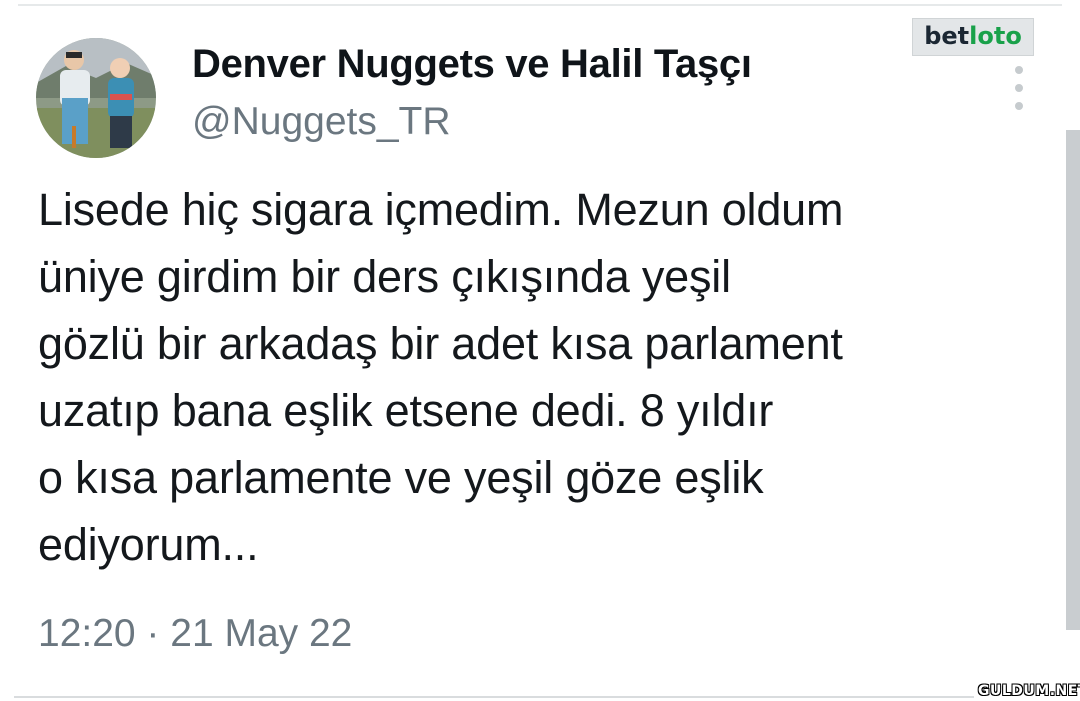 This screenshot has width=1080, height=701. Describe the element at coordinates (540, 5) in the screenshot. I see `top-divider` at that location.